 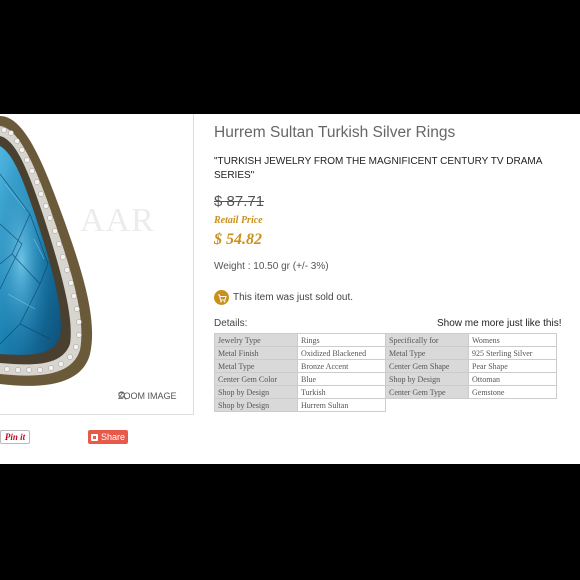 I want to click on watermark-text: AAR, so click(x=117, y=220).